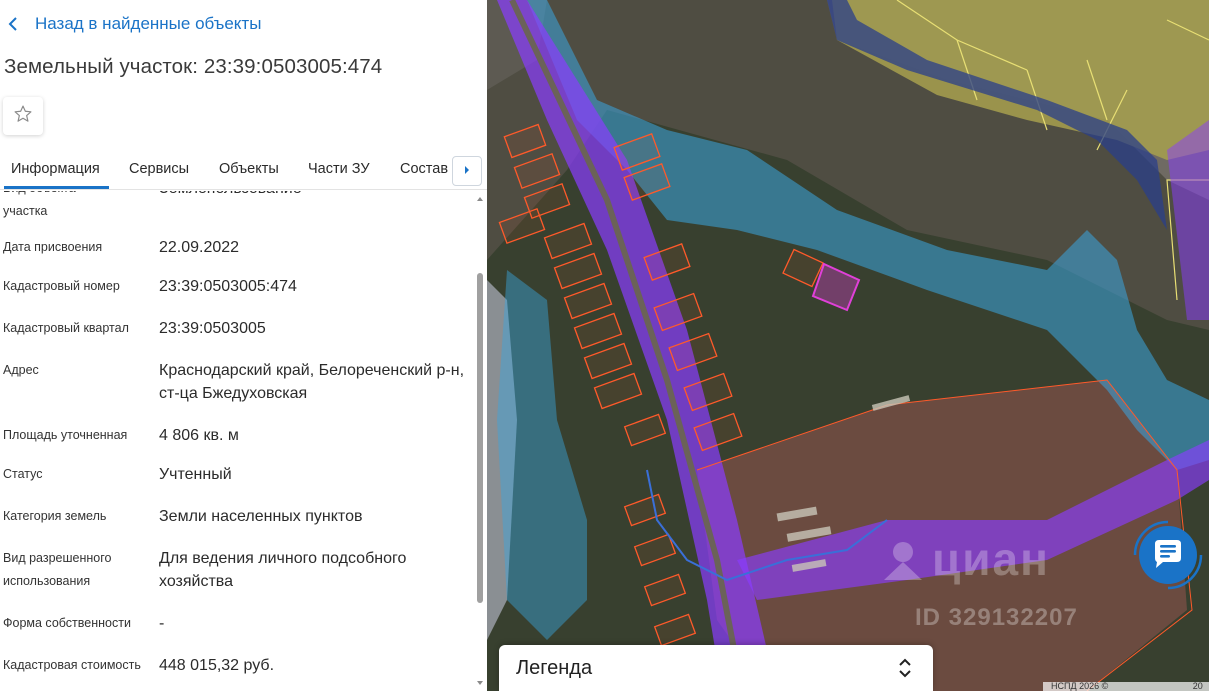 This screenshot has height=691, width=1209. What do you see at coordinates (19, 24) in the screenshot?
I see `chevron-left-icon` at bounding box center [19, 24].